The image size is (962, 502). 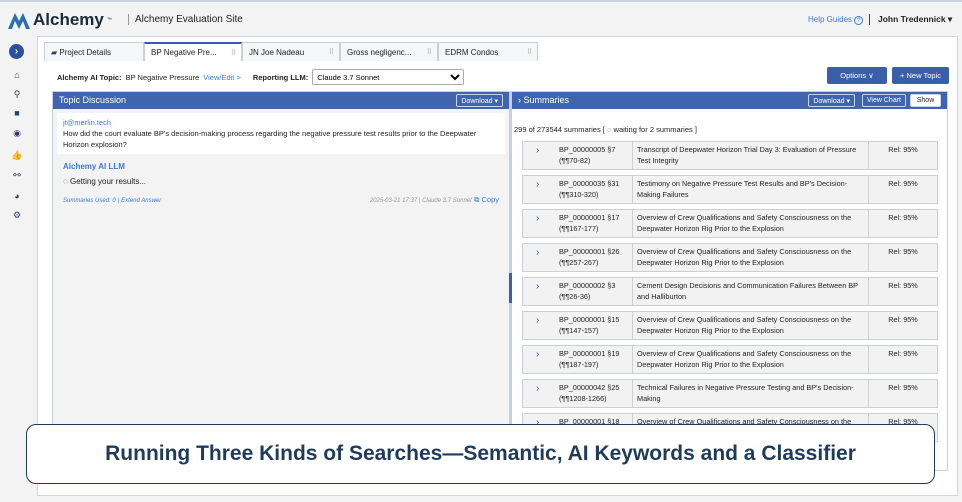 What do you see at coordinates (17, 175) in the screenshot?
I see `link-icon: ⚯` at bounding box center [17, 175].